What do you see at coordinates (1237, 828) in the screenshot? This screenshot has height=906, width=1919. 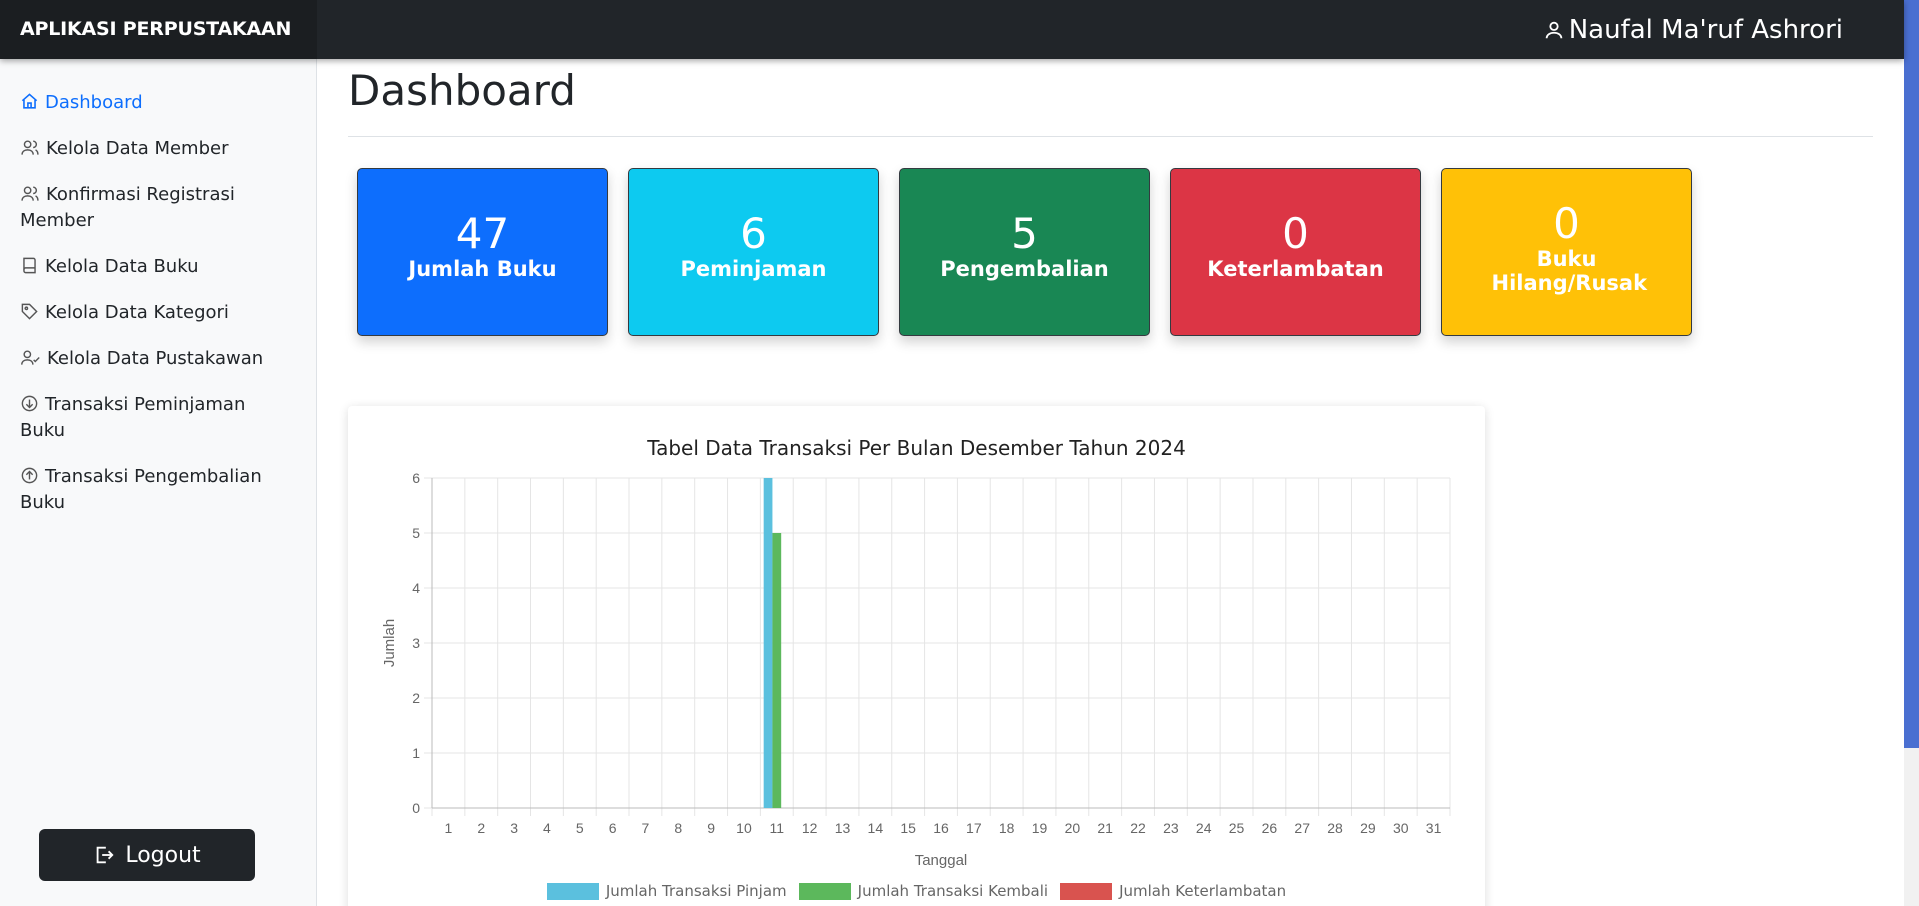 I see `x-tick-label: 25` at bounding box center [1237, 828].